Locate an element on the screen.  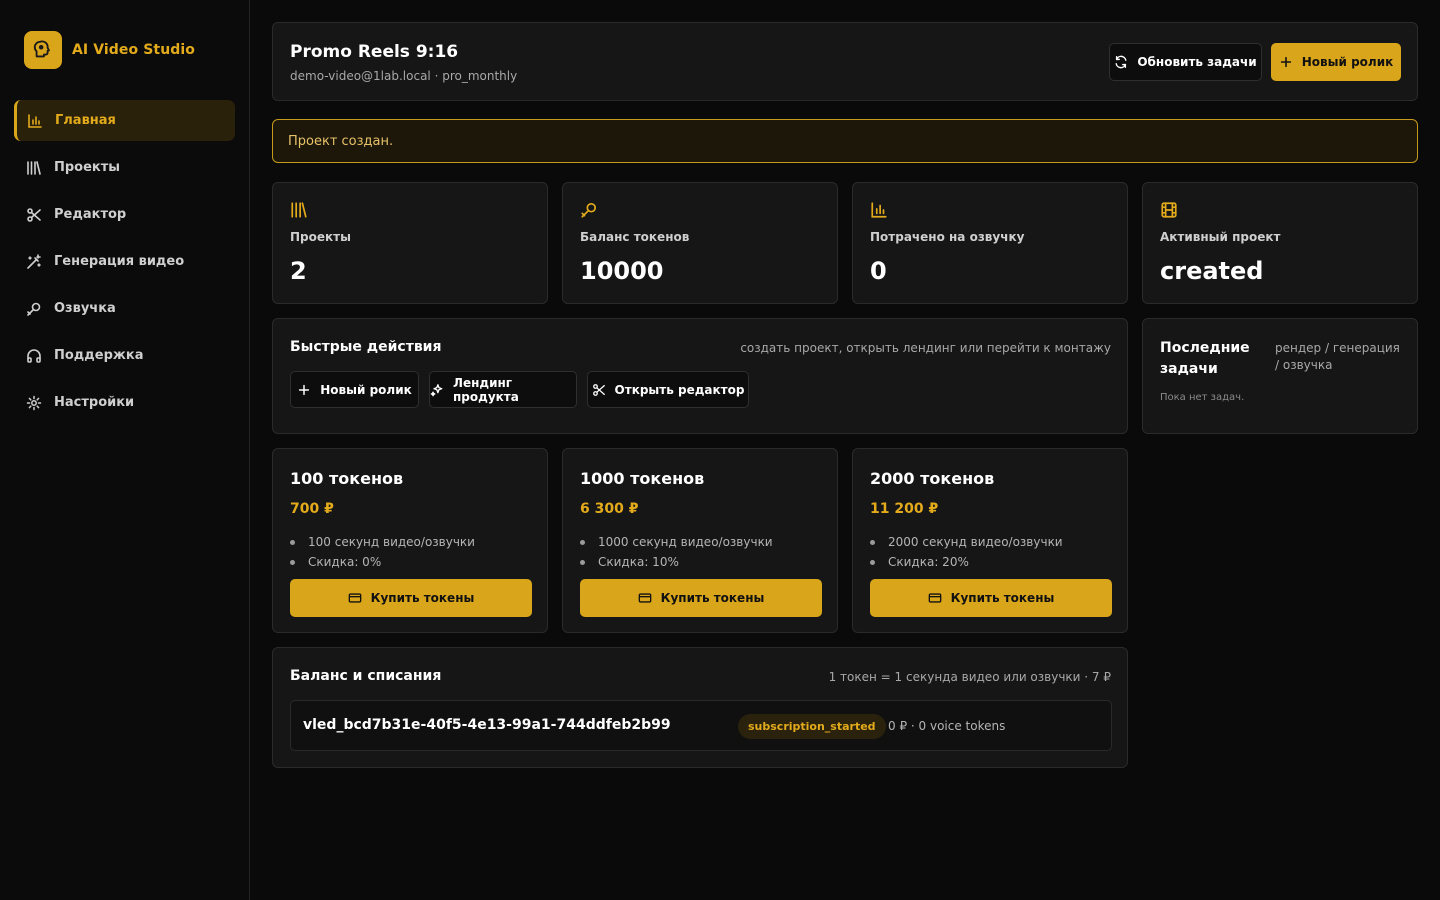
sidebar-item-label: Главная is located at coordinates (85, 120).